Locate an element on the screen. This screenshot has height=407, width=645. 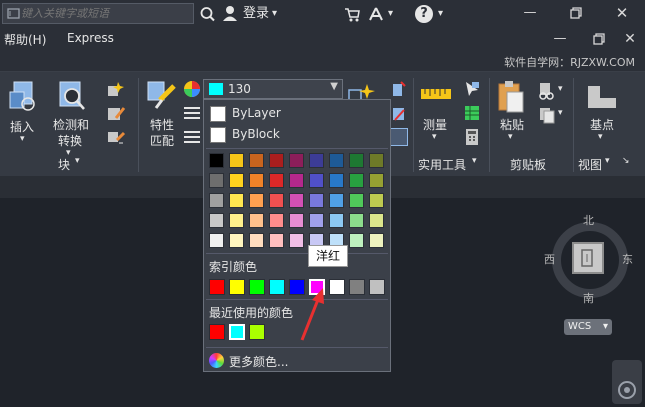
paste-label: 粘贴 is located at coordinates (512, 124).